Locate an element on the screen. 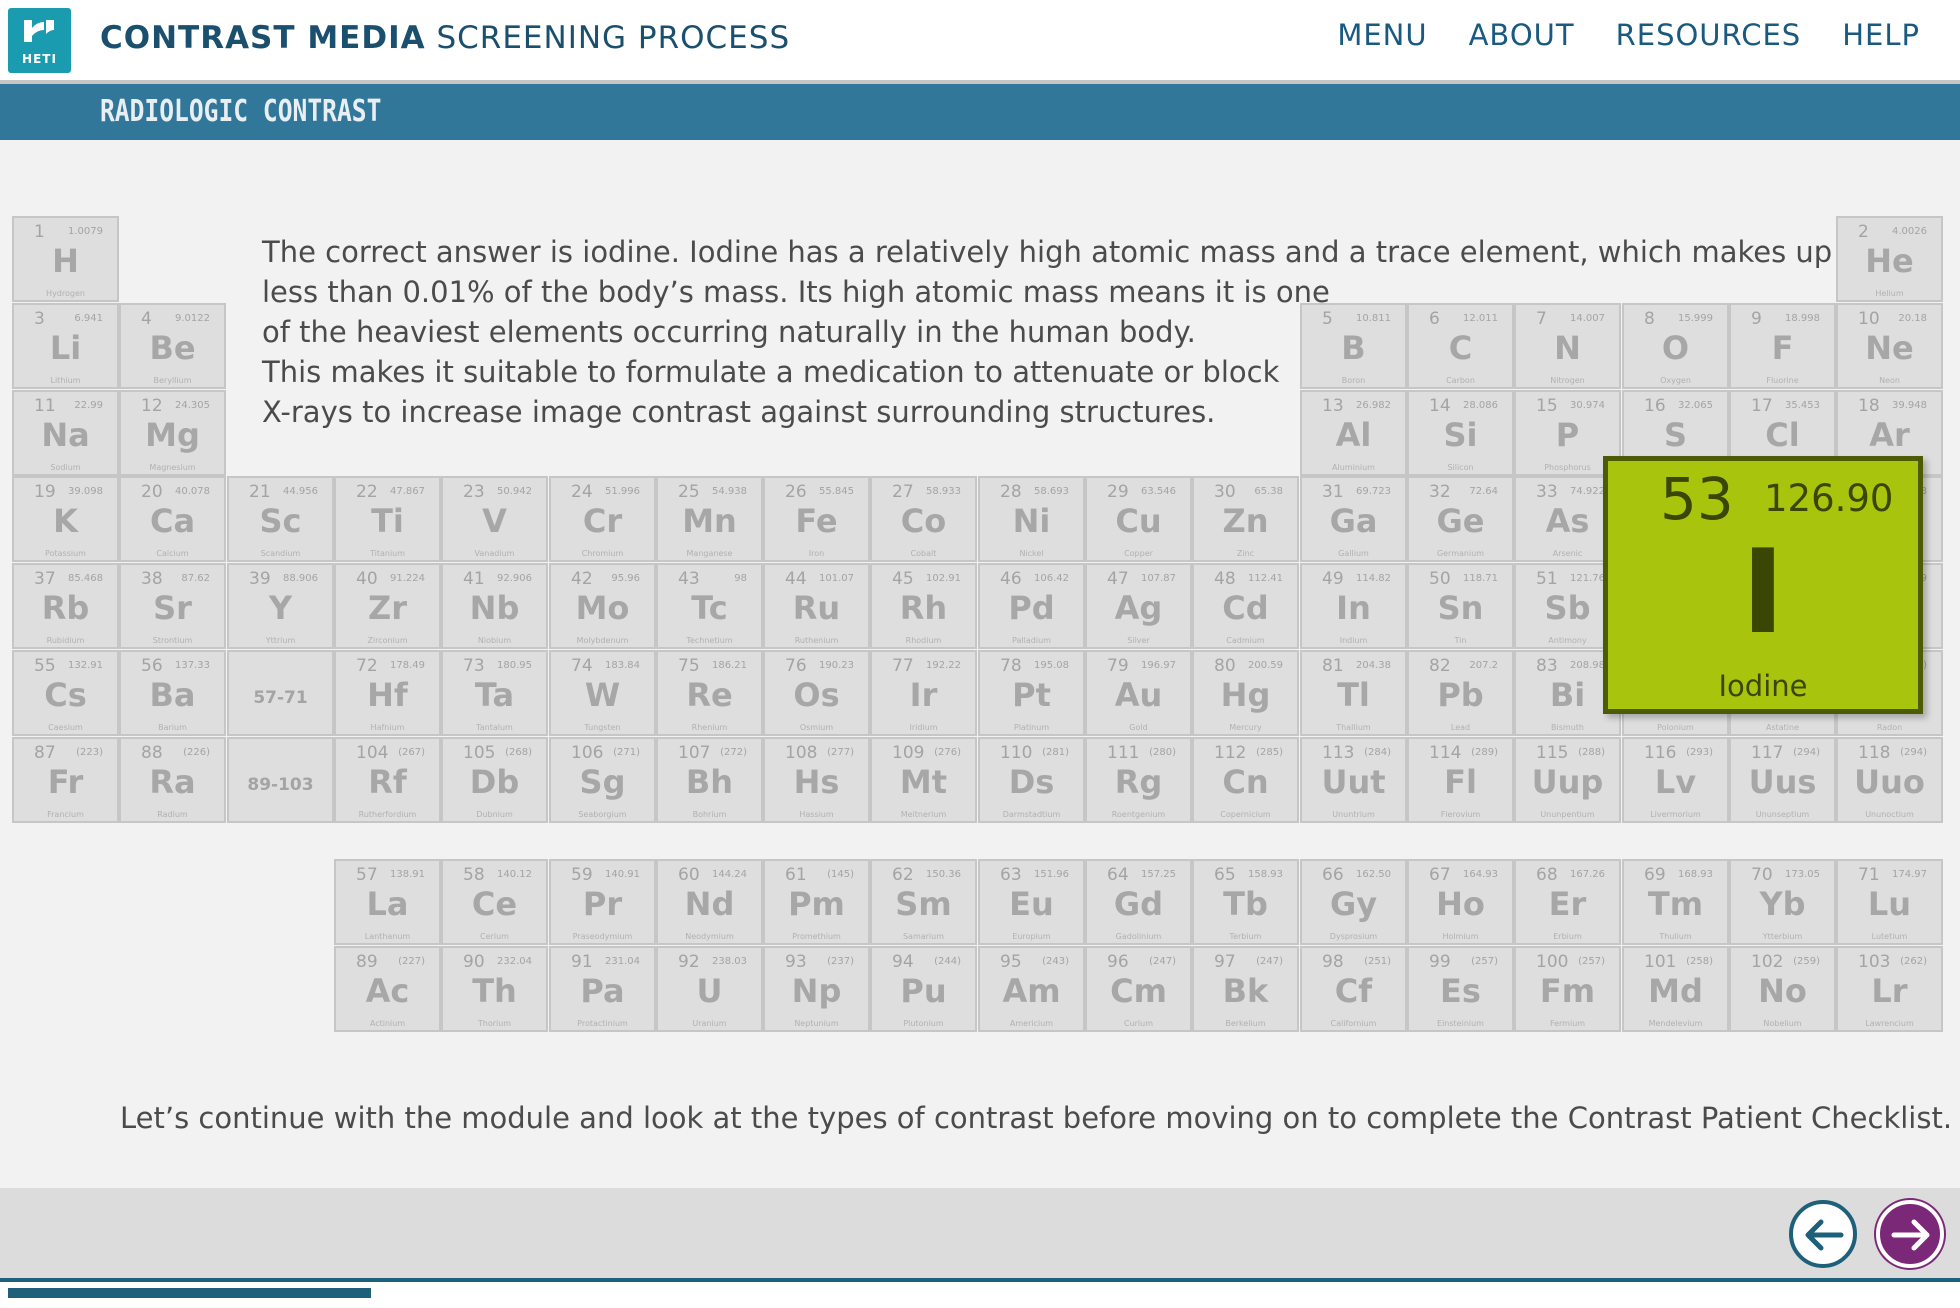 This screenshot has height=1308, width=1960. element-symbol: Ca is located at coordinates (172, 521).